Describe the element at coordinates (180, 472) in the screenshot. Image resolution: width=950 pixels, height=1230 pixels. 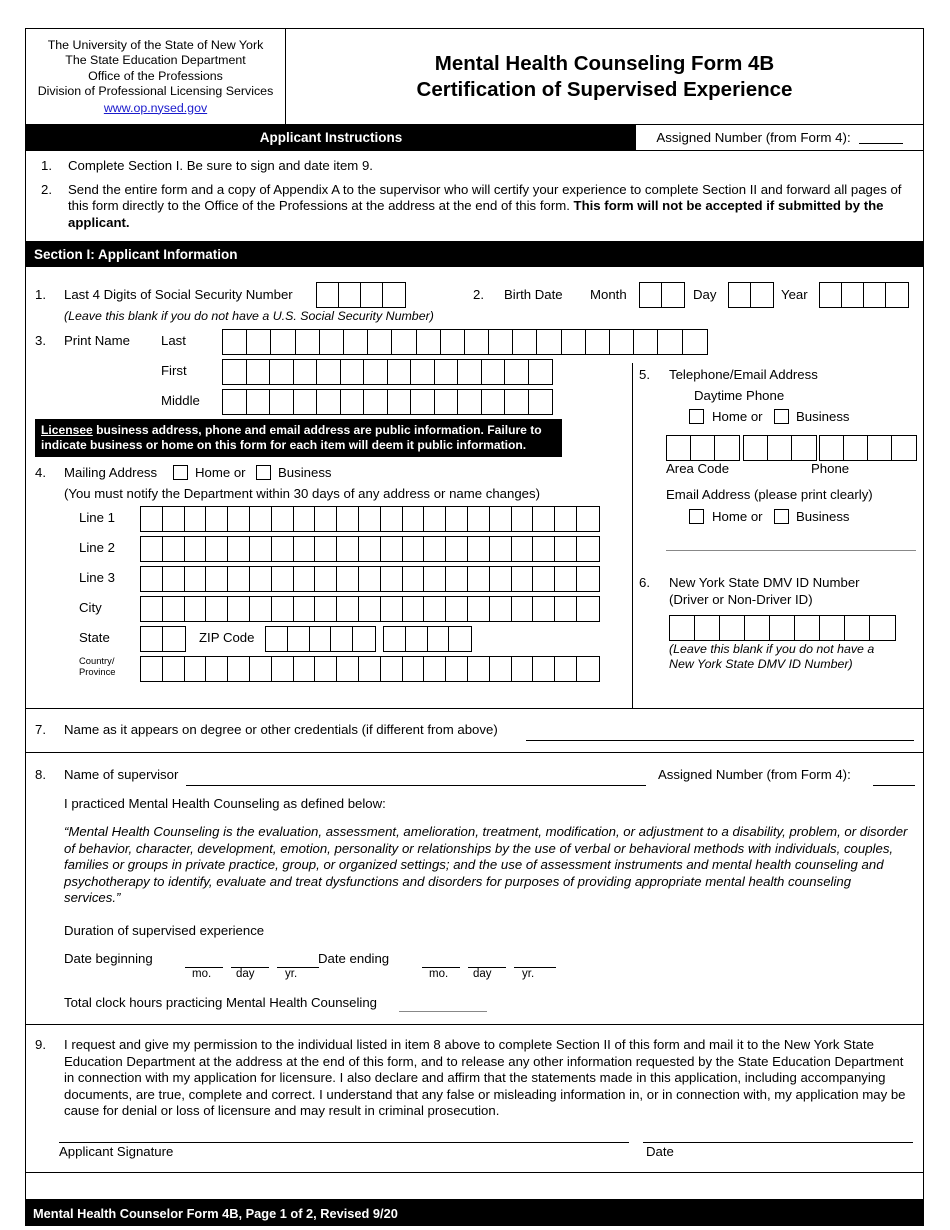
I see `mailing-home-checkbox` at that location.